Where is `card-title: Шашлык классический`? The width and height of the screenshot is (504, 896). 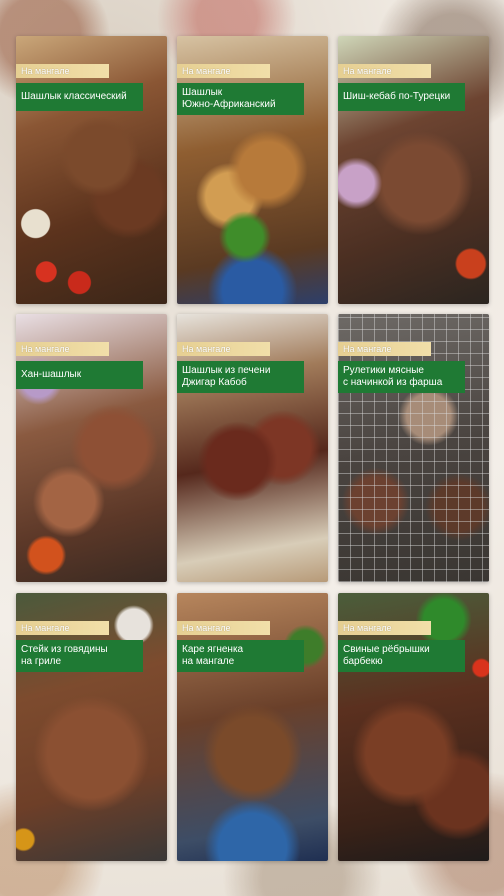 card-title: Шашлык классический is located at coordinates (79, 97).